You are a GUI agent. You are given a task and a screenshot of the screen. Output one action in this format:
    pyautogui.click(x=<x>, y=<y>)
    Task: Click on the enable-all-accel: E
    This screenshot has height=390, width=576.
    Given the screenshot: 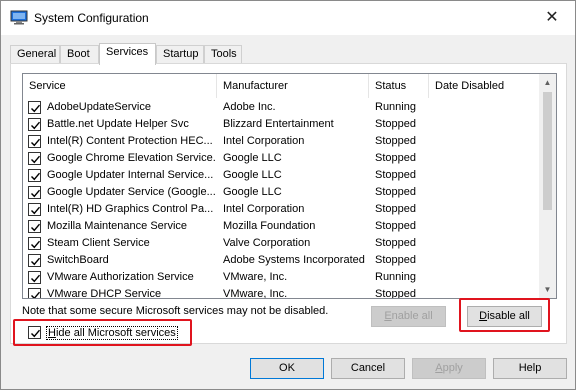 What is the action you would take?
    pyautogui.click(x=388, y=316)
    